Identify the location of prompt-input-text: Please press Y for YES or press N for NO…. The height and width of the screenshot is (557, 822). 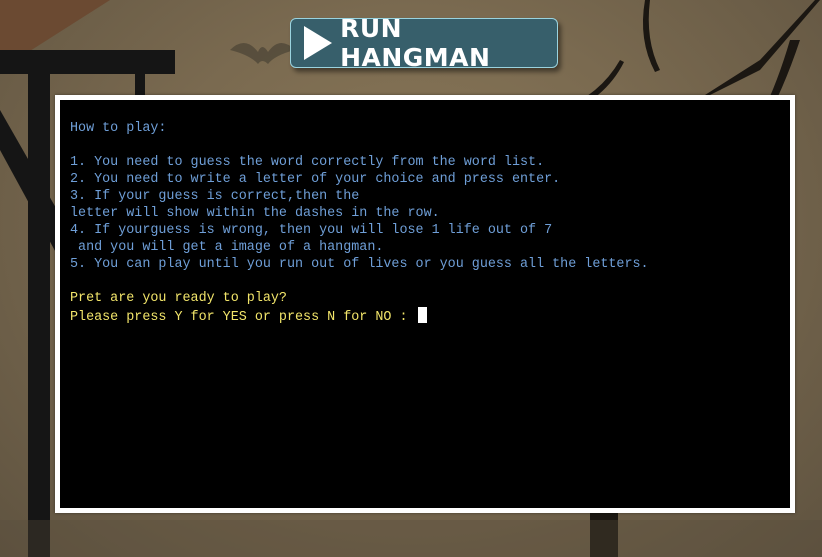
(243, 317).